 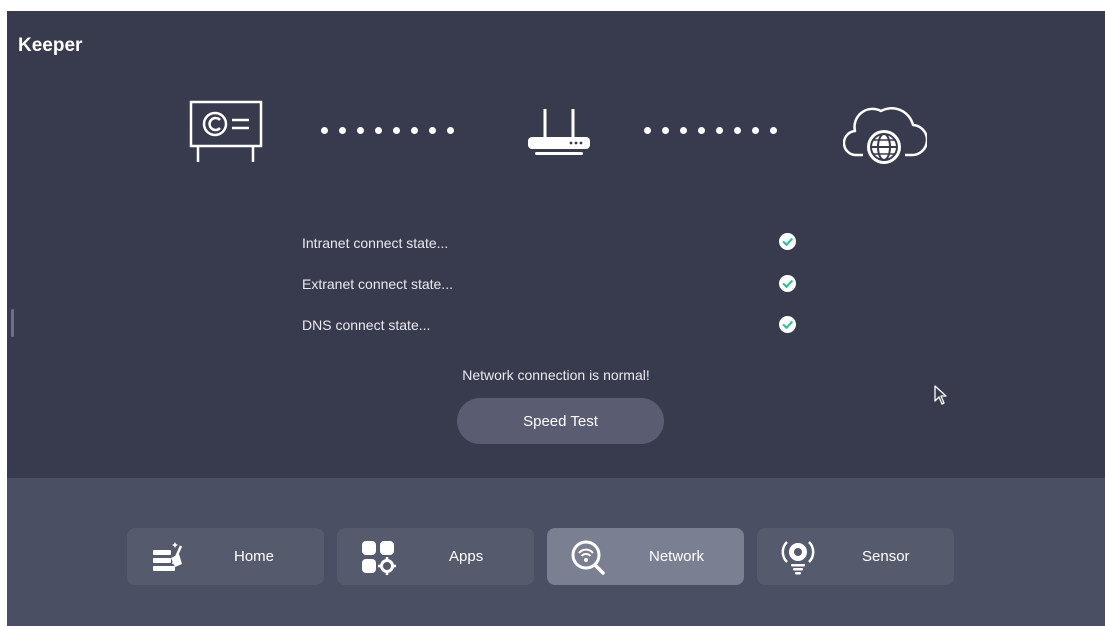 What do you see at coordinates (885, 135) in the screenshot?
I see `cloud-globe-icon` at bounding box center [885, 135].